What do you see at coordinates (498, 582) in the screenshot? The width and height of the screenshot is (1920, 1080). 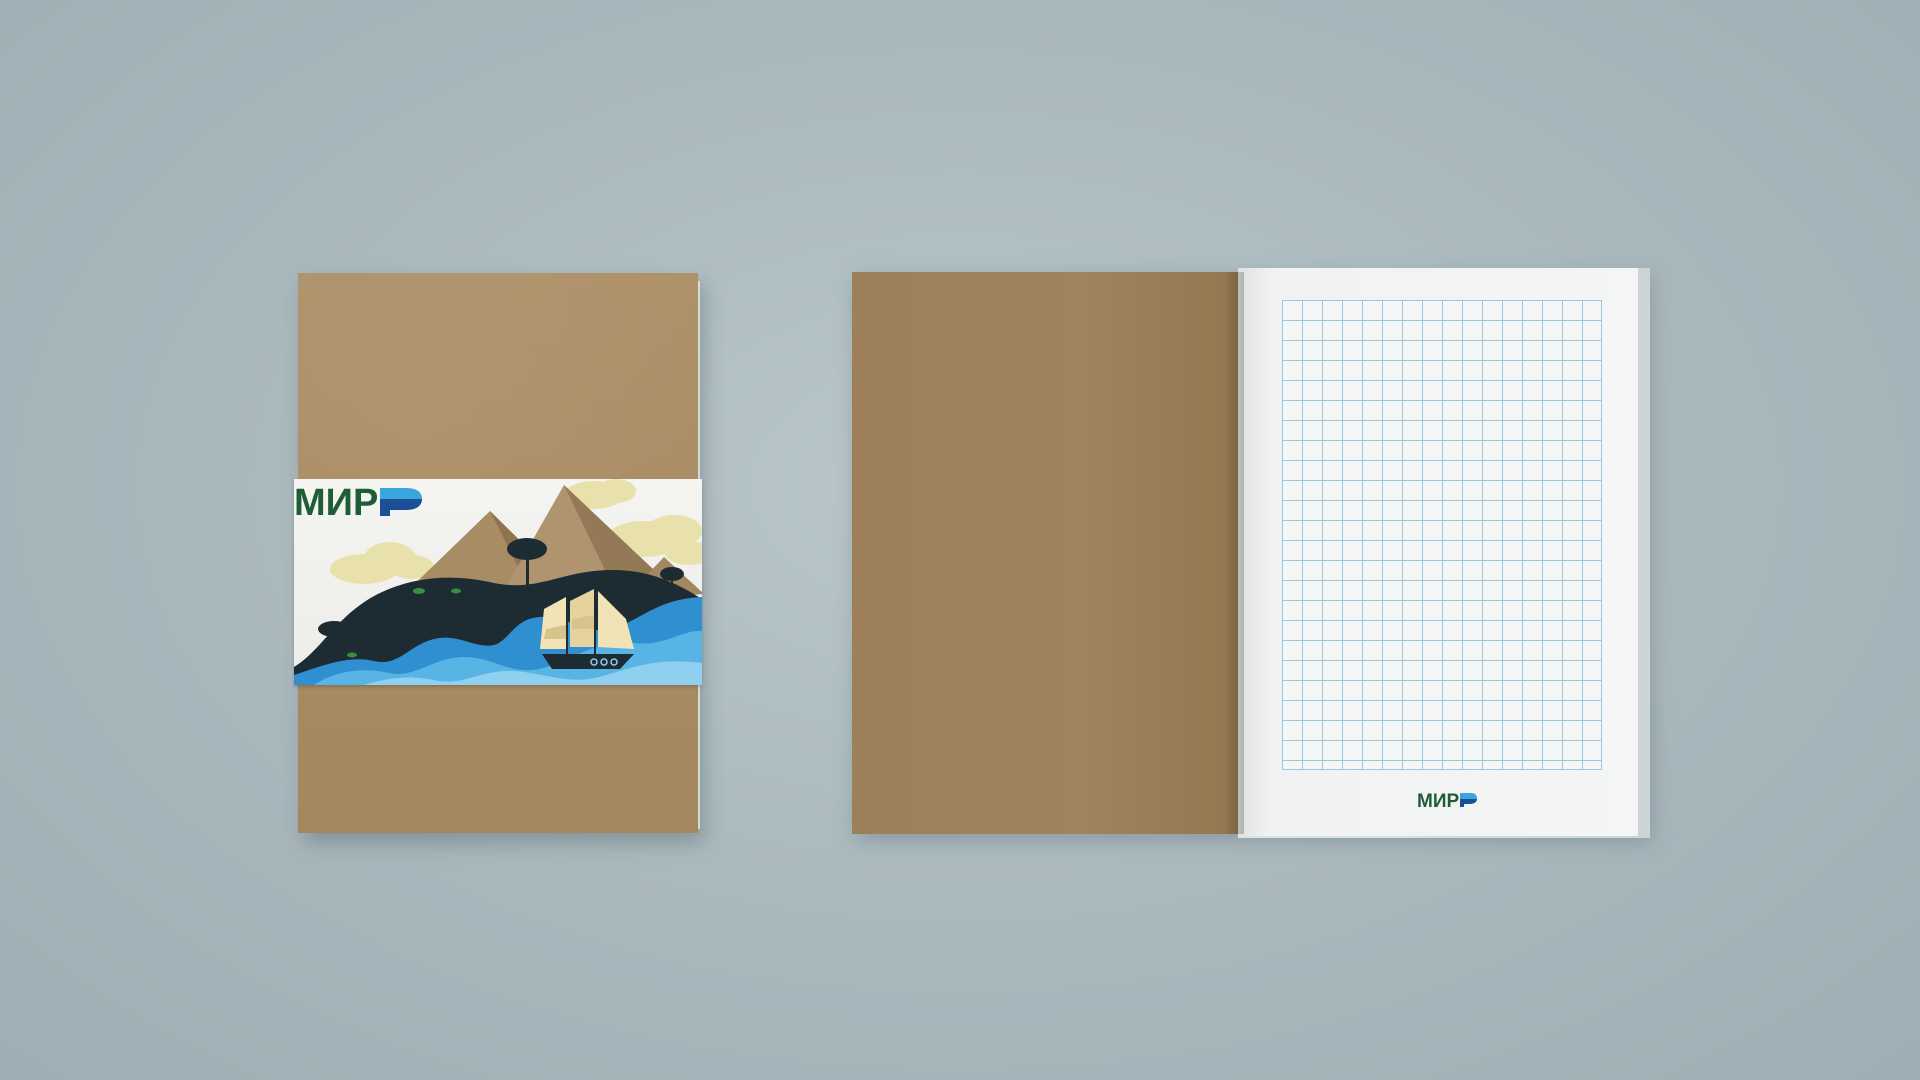 I see `bellyband: МИР` at bounding box center [498, 582].